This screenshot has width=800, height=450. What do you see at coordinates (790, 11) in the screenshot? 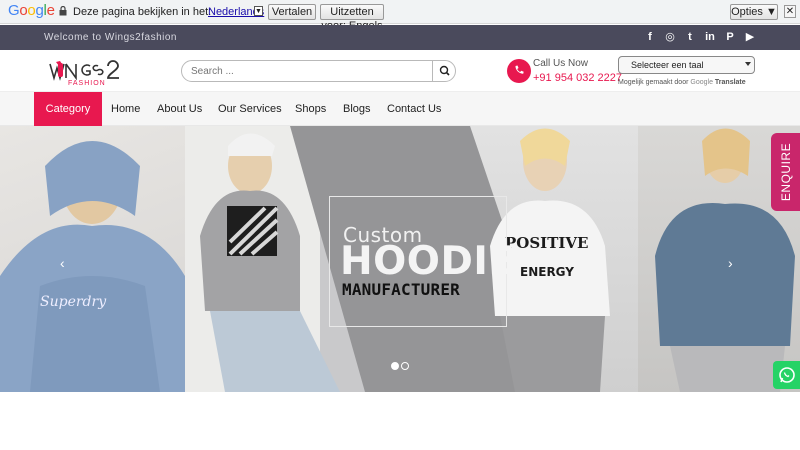
I see `close-icon: ✕` at bounding box center [790, 11].